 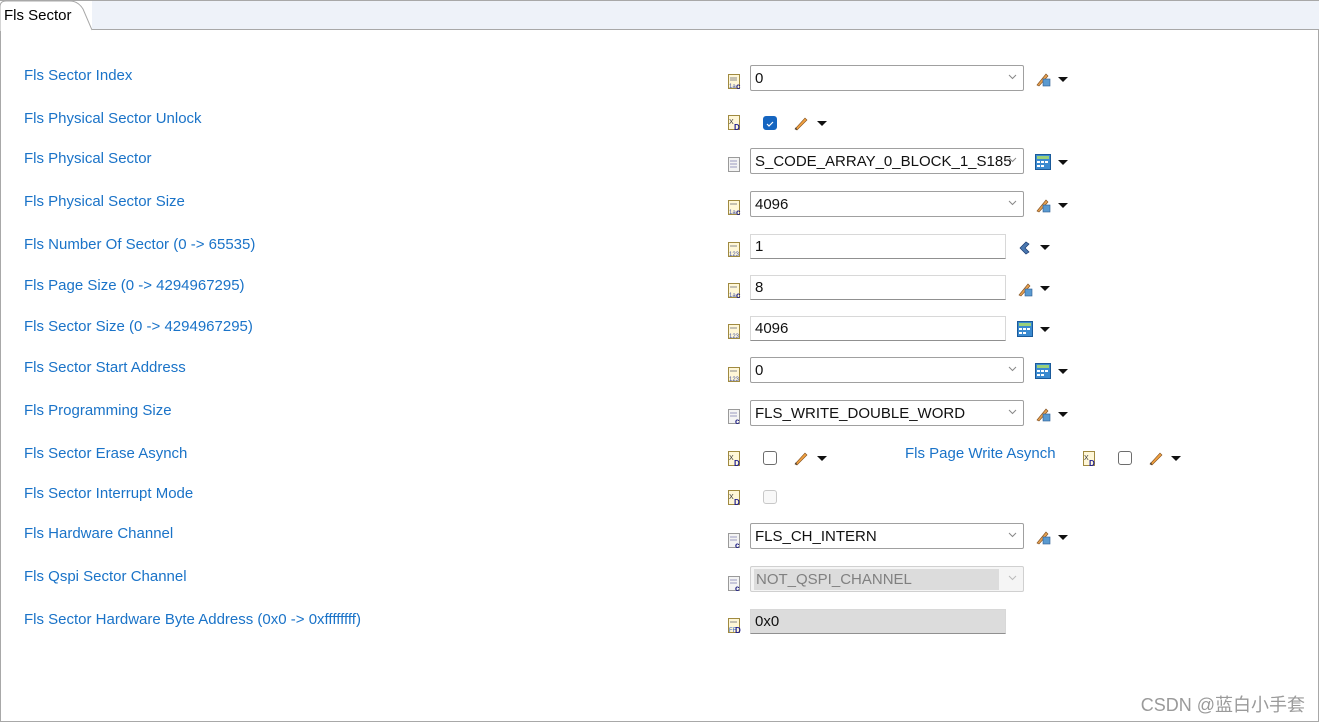 What do you see at coordinates (878, 246) in the screenshot?
I see `number-of-sector-input: 1` at bounding box center [878, 246].